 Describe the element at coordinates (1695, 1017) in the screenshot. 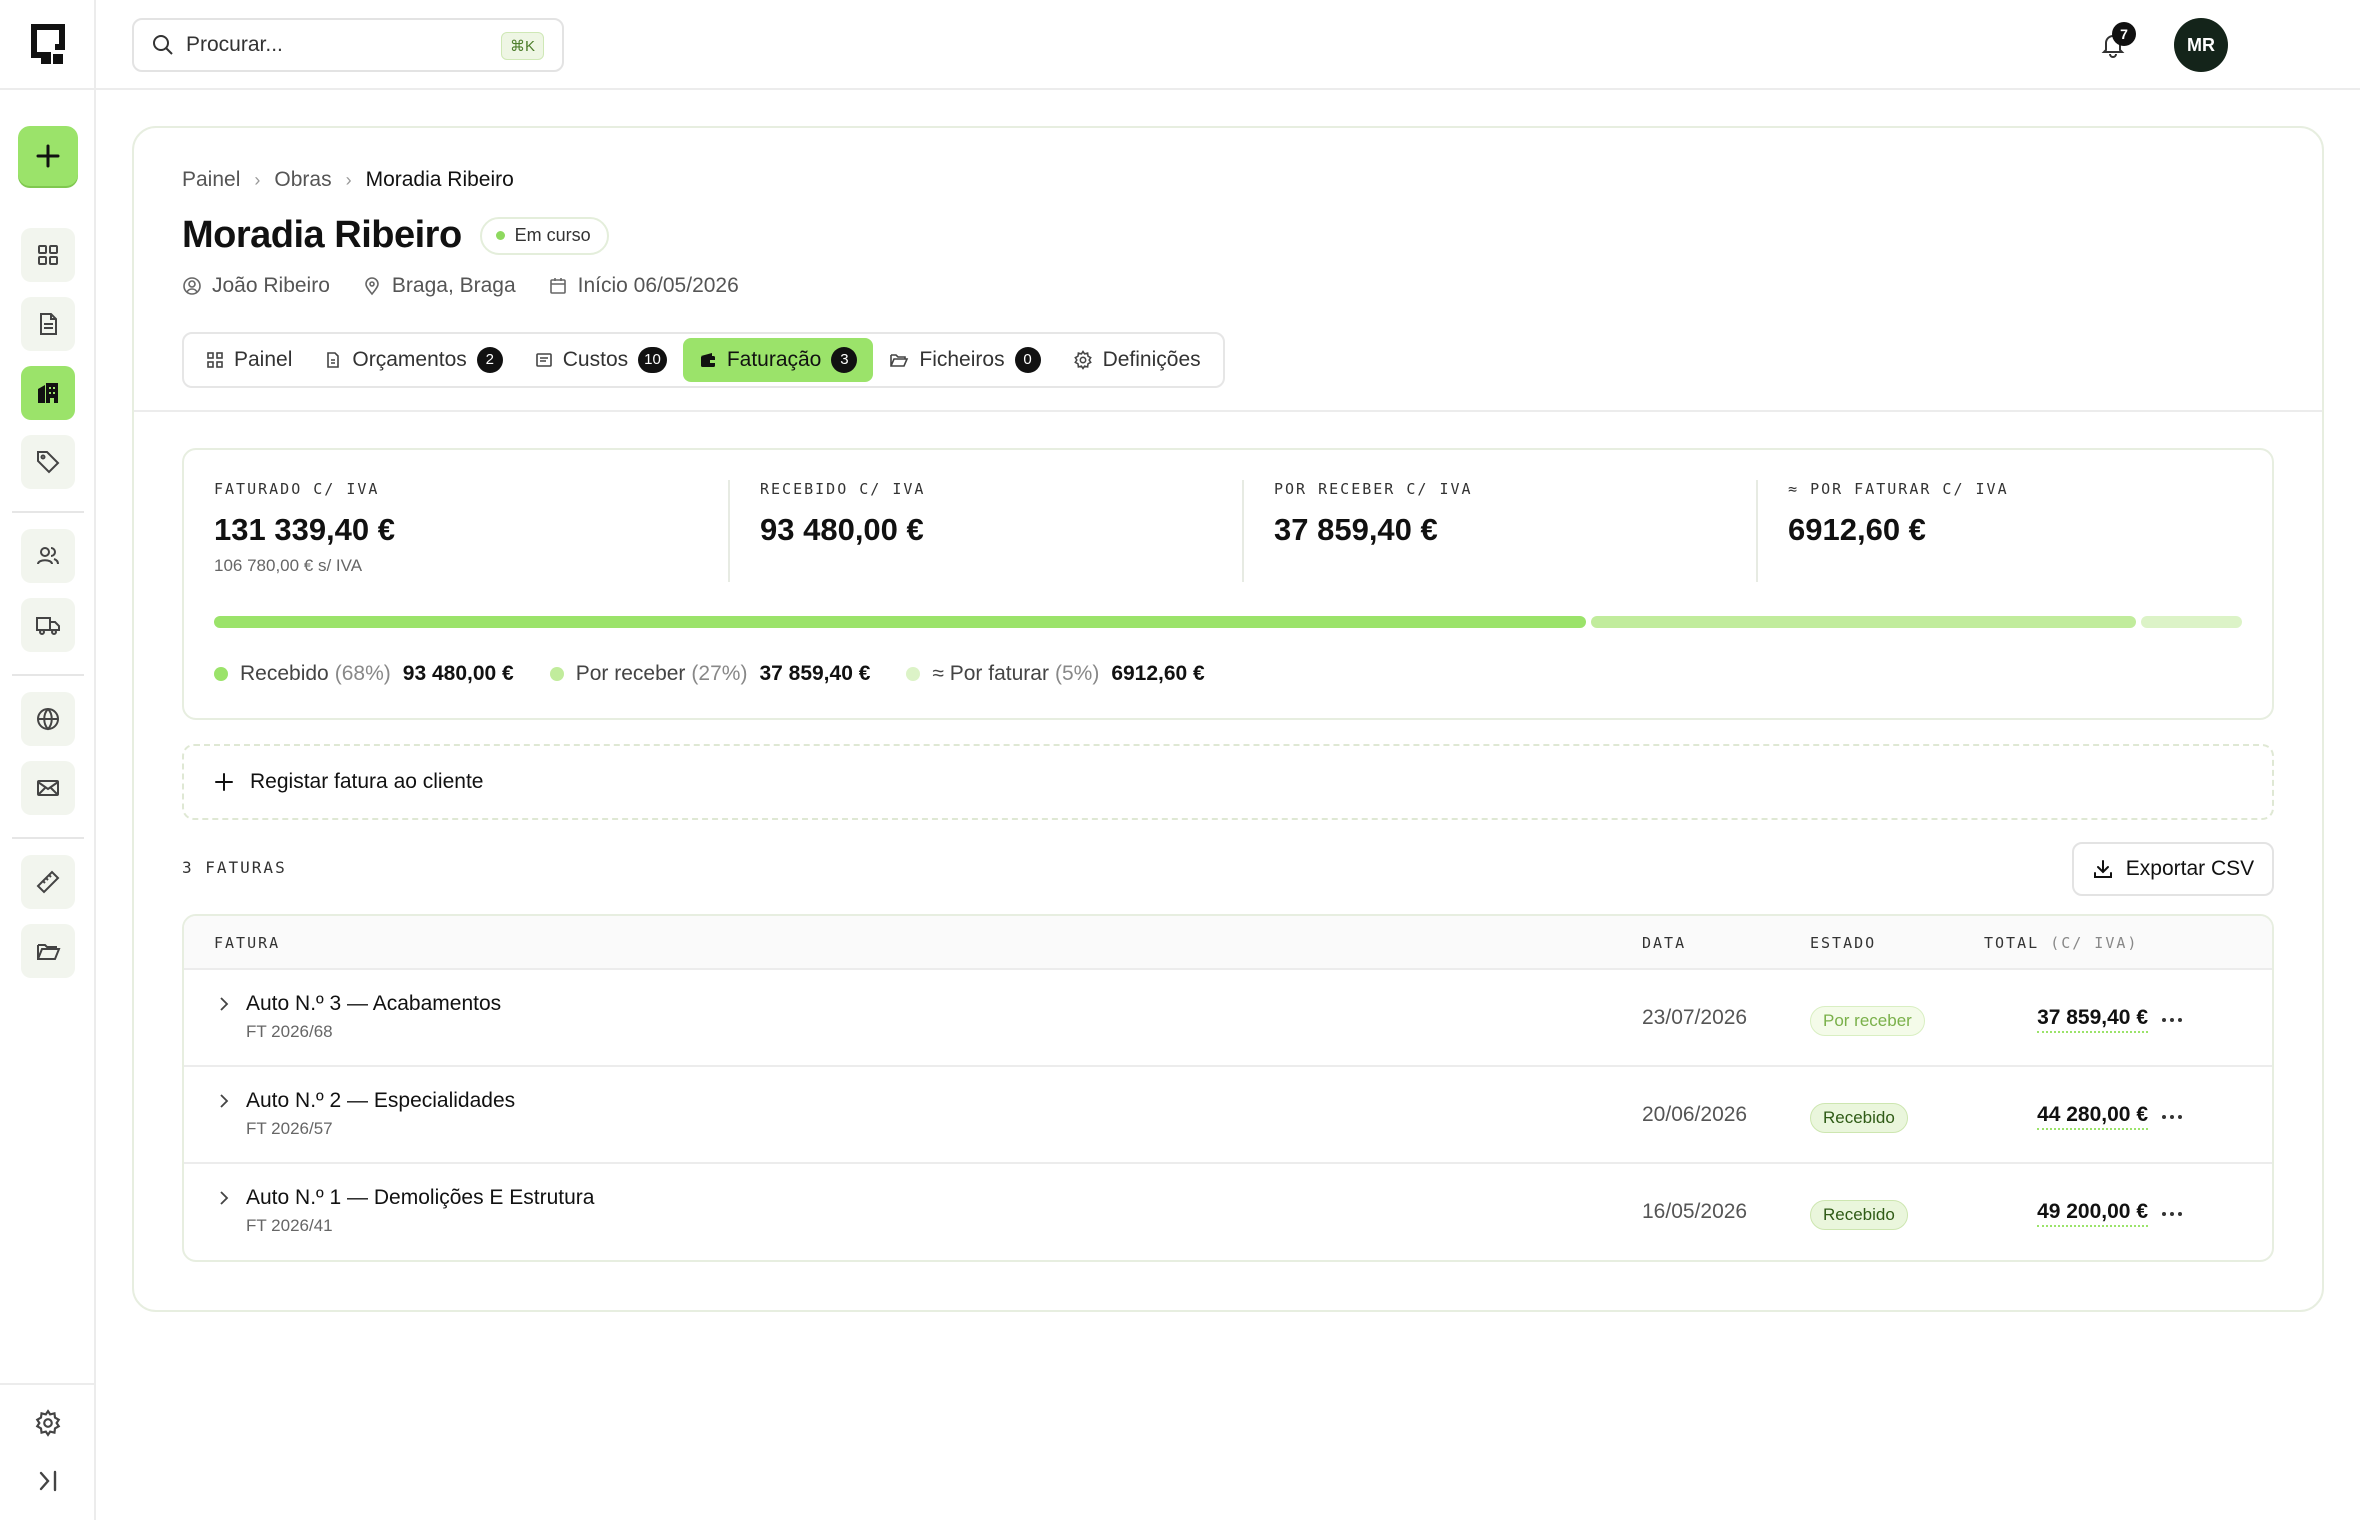

I see `invoice-date: 23/07/2026` at that location.